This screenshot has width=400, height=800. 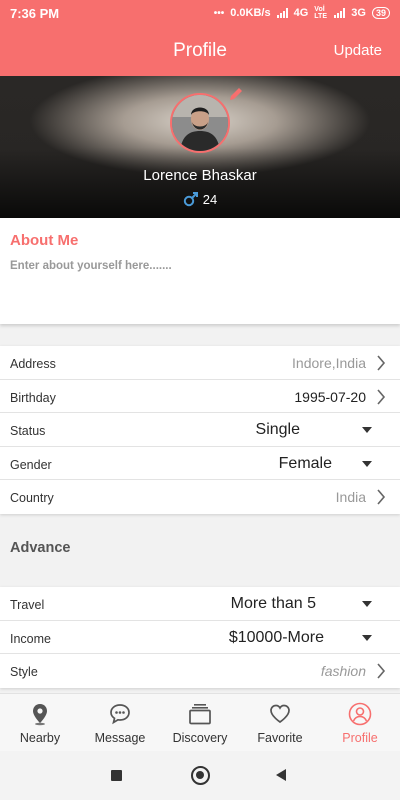 I want to click on row-value: 1995-07-20, so click(x=330, y=396).